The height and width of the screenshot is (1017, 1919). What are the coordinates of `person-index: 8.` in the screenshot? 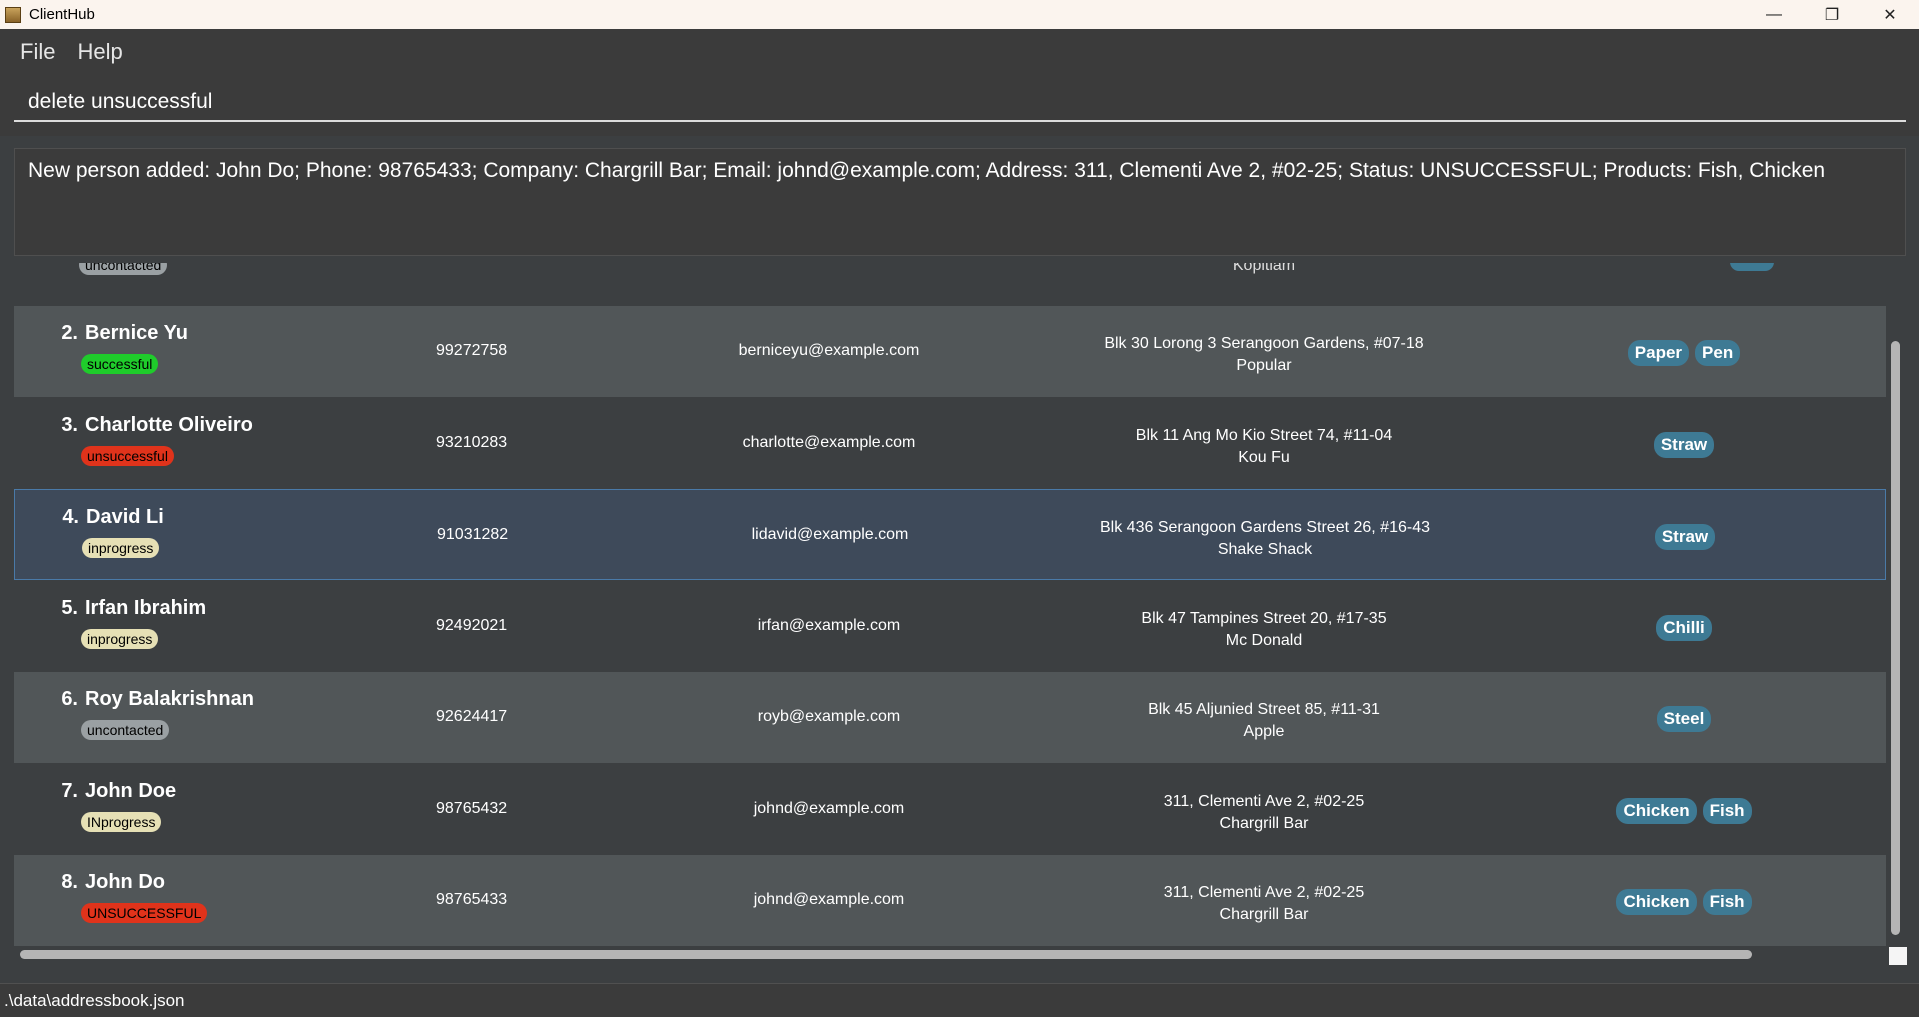 It's located at (69, 882).